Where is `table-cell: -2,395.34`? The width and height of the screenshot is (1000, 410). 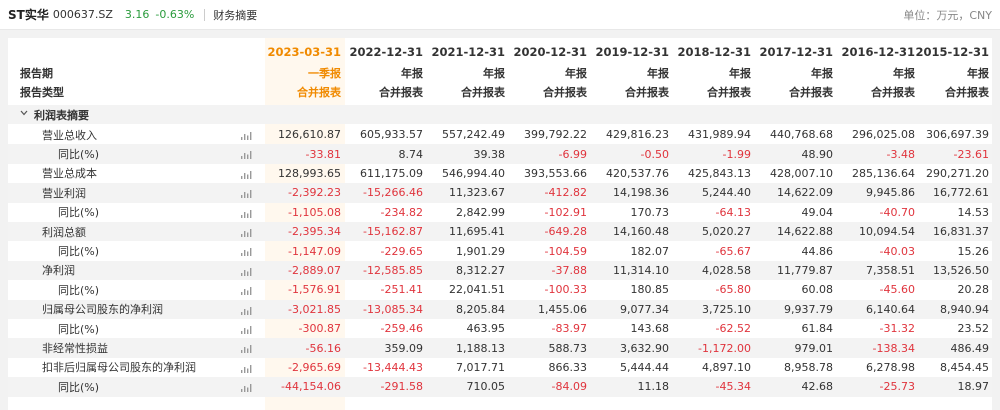
table-cell: -2,395.34 is located at coordinates (314, 232).